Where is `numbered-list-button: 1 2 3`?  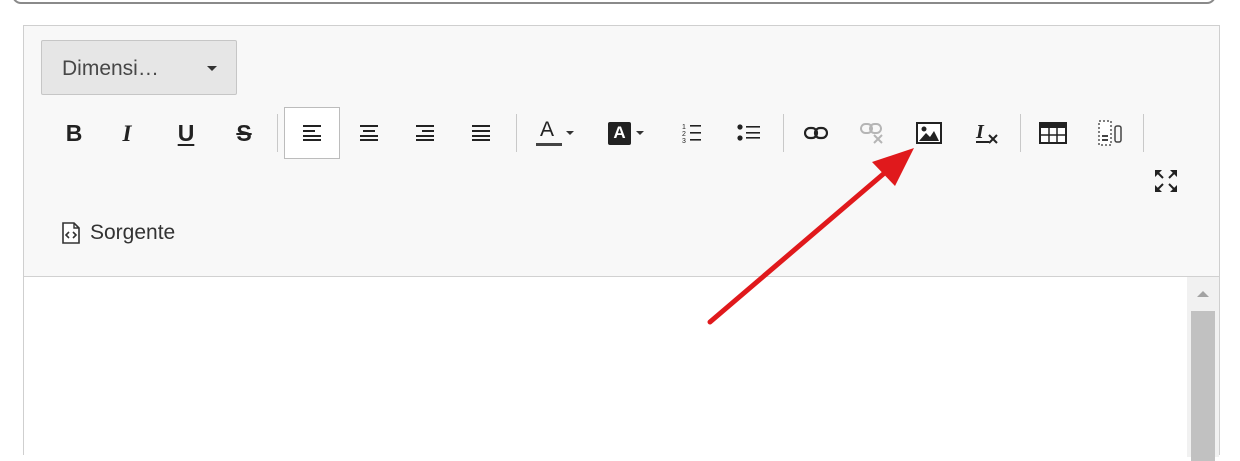 numbered-list-button: 1 2 3 is located at coordinates (692, 133).